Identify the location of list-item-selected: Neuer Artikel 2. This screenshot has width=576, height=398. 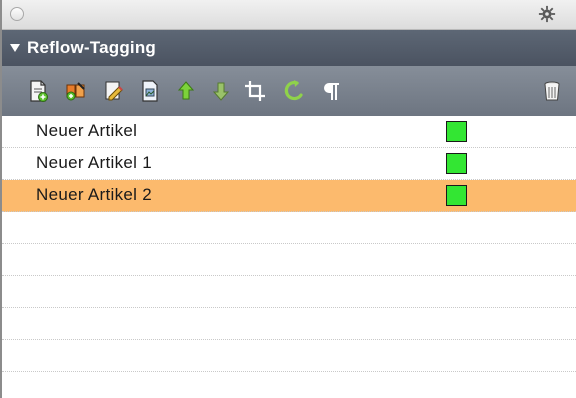
(289, 196).